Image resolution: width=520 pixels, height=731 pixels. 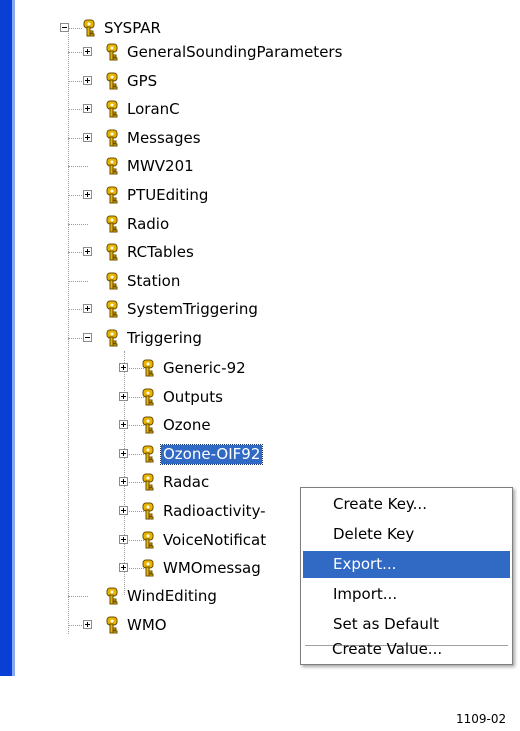 I want to click on menu-delete-key: Delete Key, so click(x=406, y=534).